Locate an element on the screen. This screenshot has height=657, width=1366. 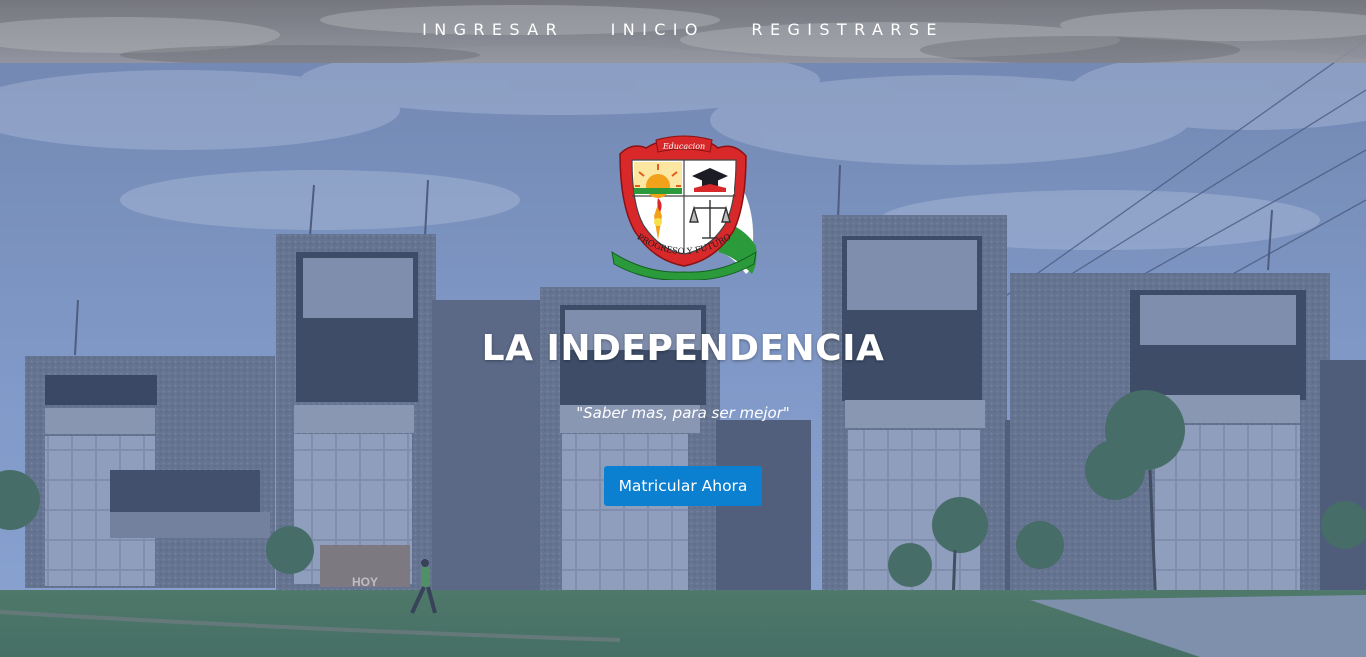
top-nav-bar: INGRESAR INICIO REGISTRARSE is located at coordinates (683, 31).